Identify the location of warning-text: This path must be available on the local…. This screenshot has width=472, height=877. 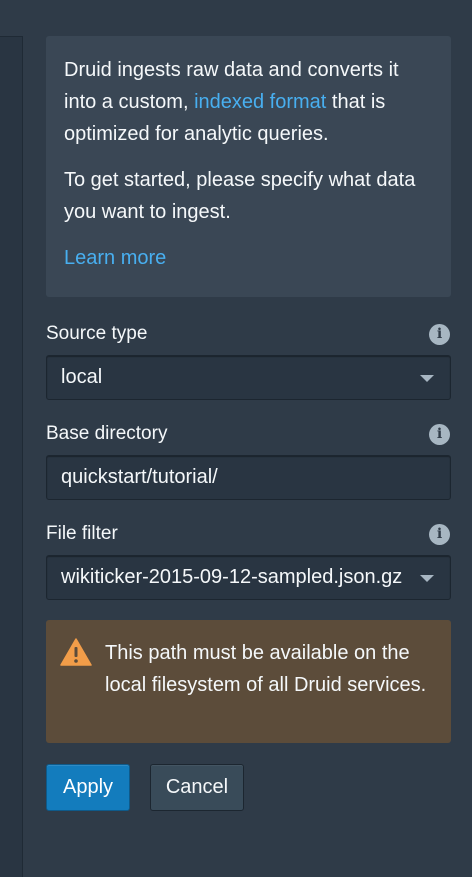
(266, 669).